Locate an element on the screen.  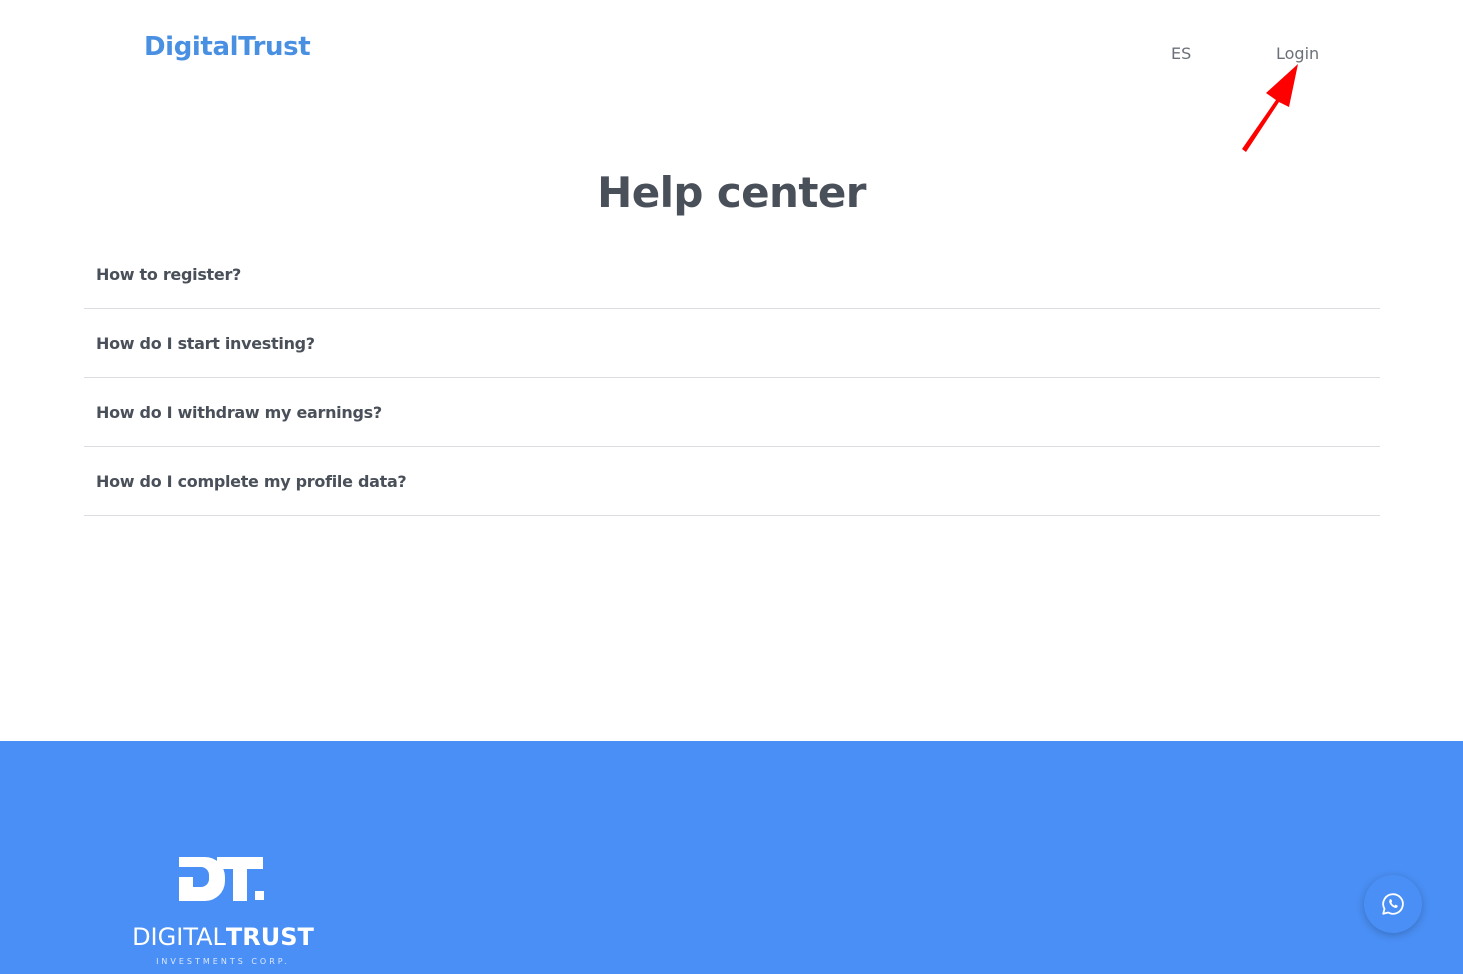
footer-logo-name-bold: TRUST is located at coordinates (269, 937).